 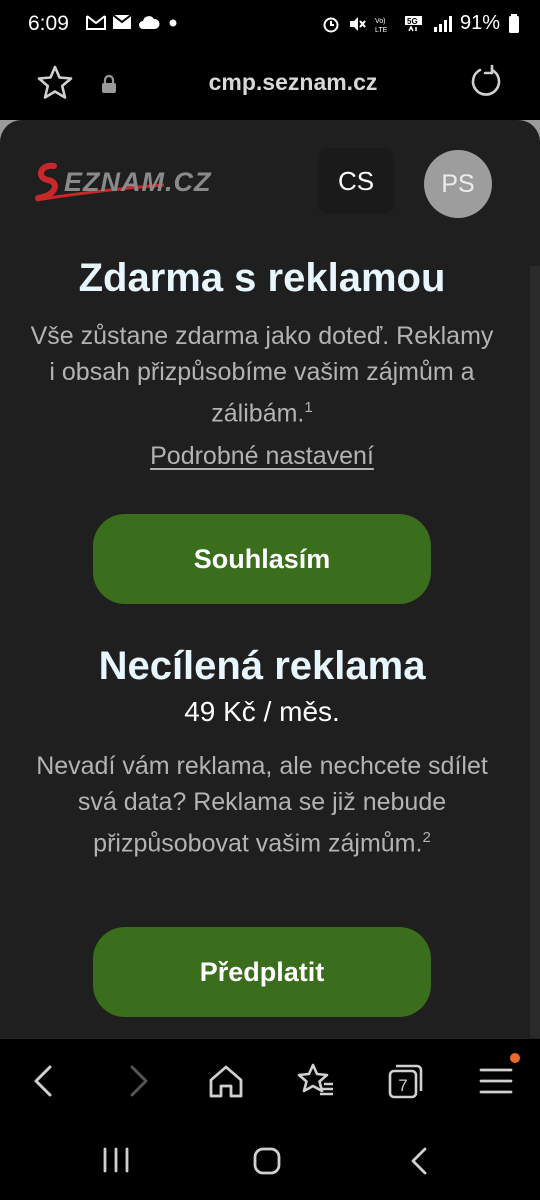 I want to click on free-option-title: Zdarma s reklamou, so click(x=262, y=278).